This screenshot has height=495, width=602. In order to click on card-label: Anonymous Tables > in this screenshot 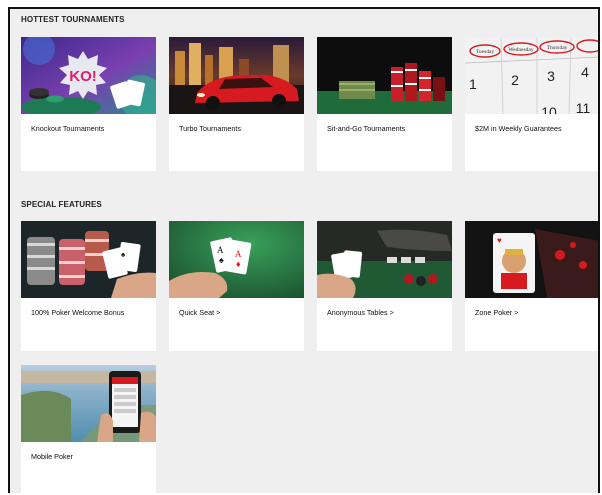, I will do `click(360, 312)`.